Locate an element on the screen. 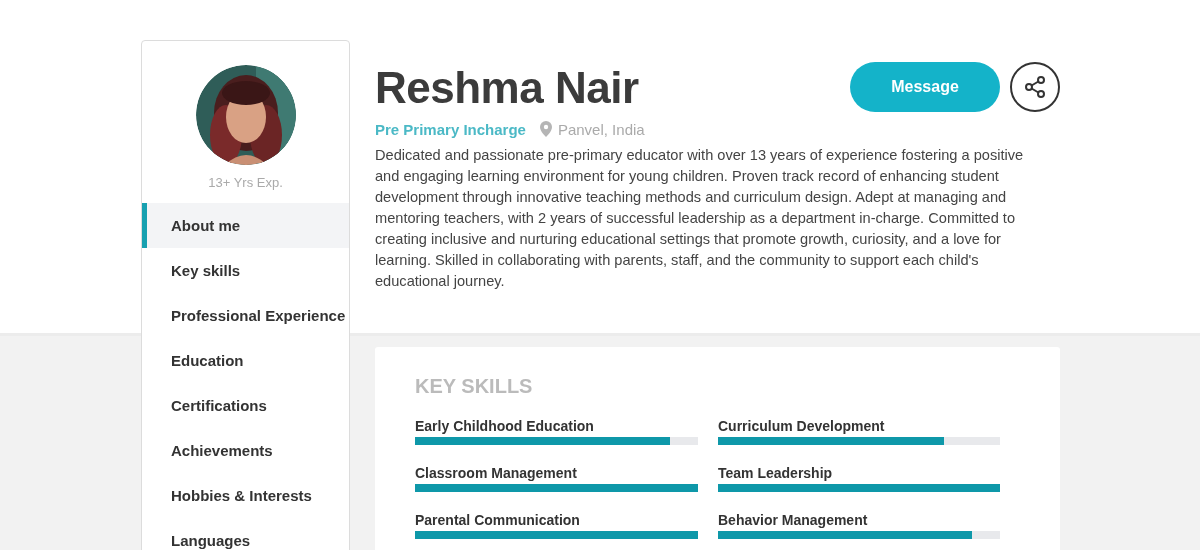 The height and width of the screenshot is (550, 1200). skill-name: Team Leadership is located at coordinates (776, 473).